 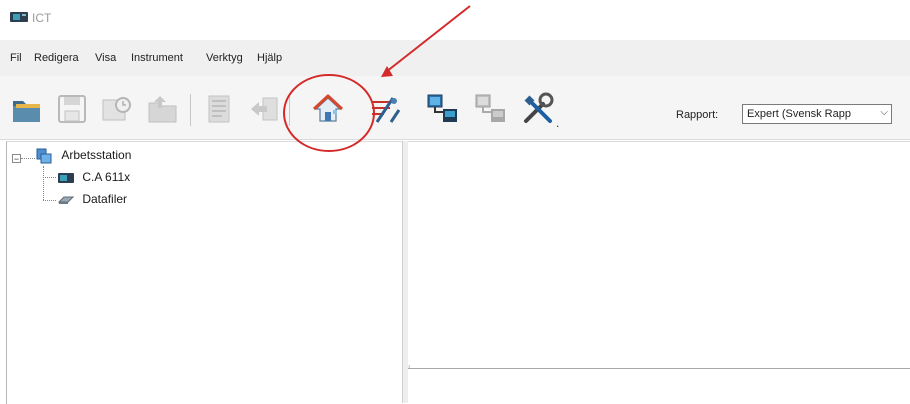 I want to click on report-label: Rapport:, so click(x=697, y=115).